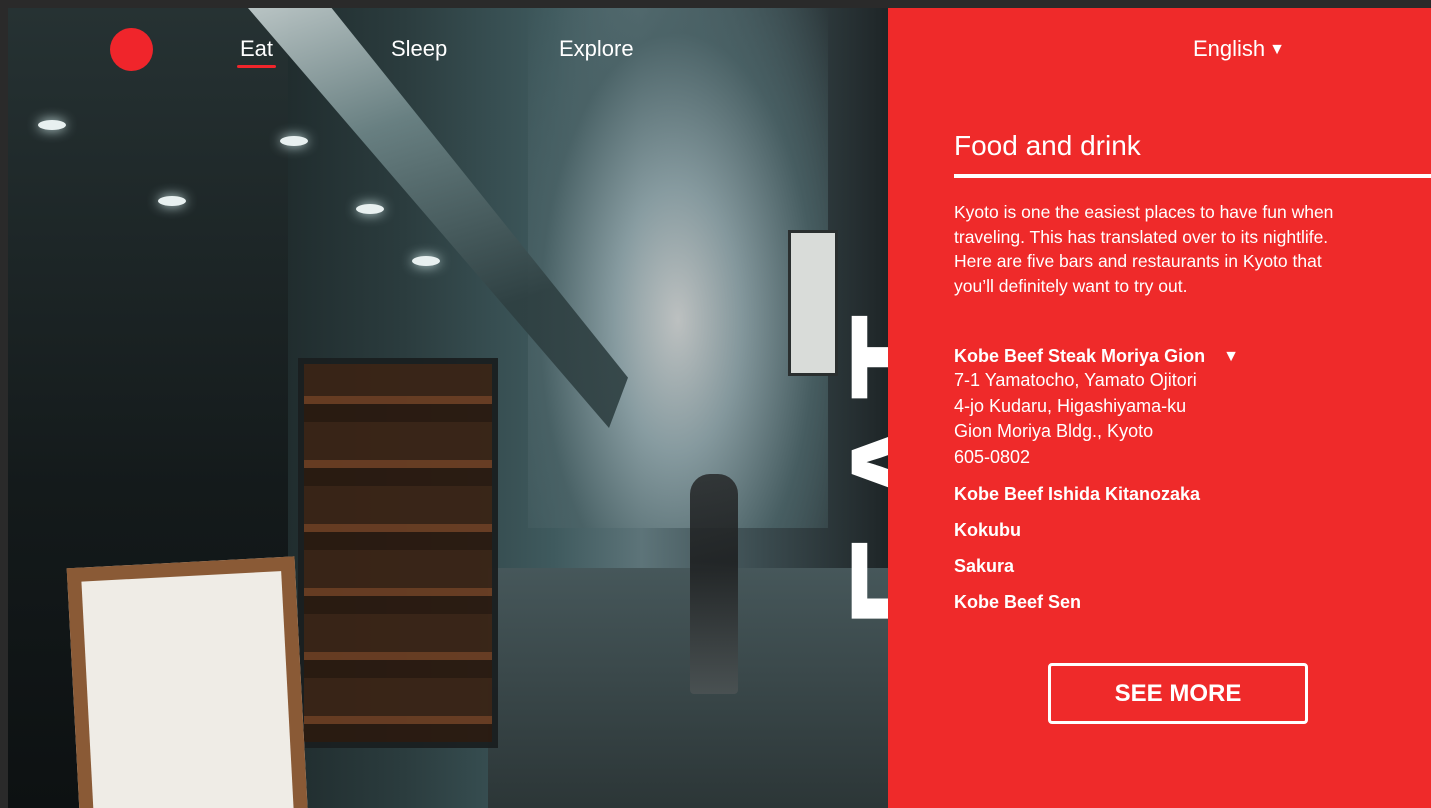 This screenshot has height=808, width=1431. Describe the element at coordinates (1164, 567) in the screenshot. I see `restaurant-item: Sakura` at that location.